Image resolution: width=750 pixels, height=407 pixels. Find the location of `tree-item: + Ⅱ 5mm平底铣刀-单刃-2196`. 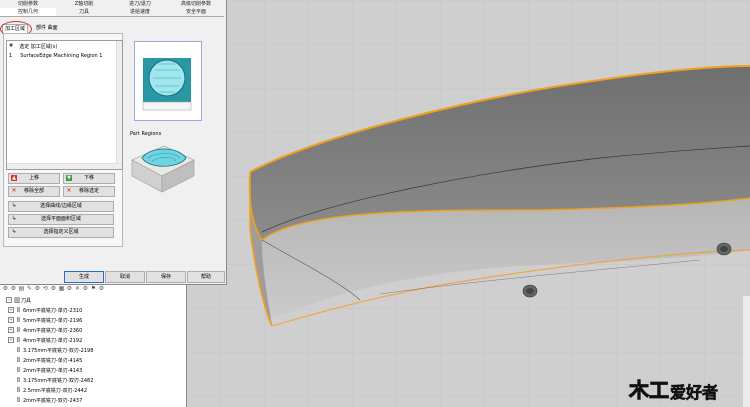

tree-item: + Ⅱ 5mm平底铣刀-单刃-2196 is located at coordinates (45, 320).